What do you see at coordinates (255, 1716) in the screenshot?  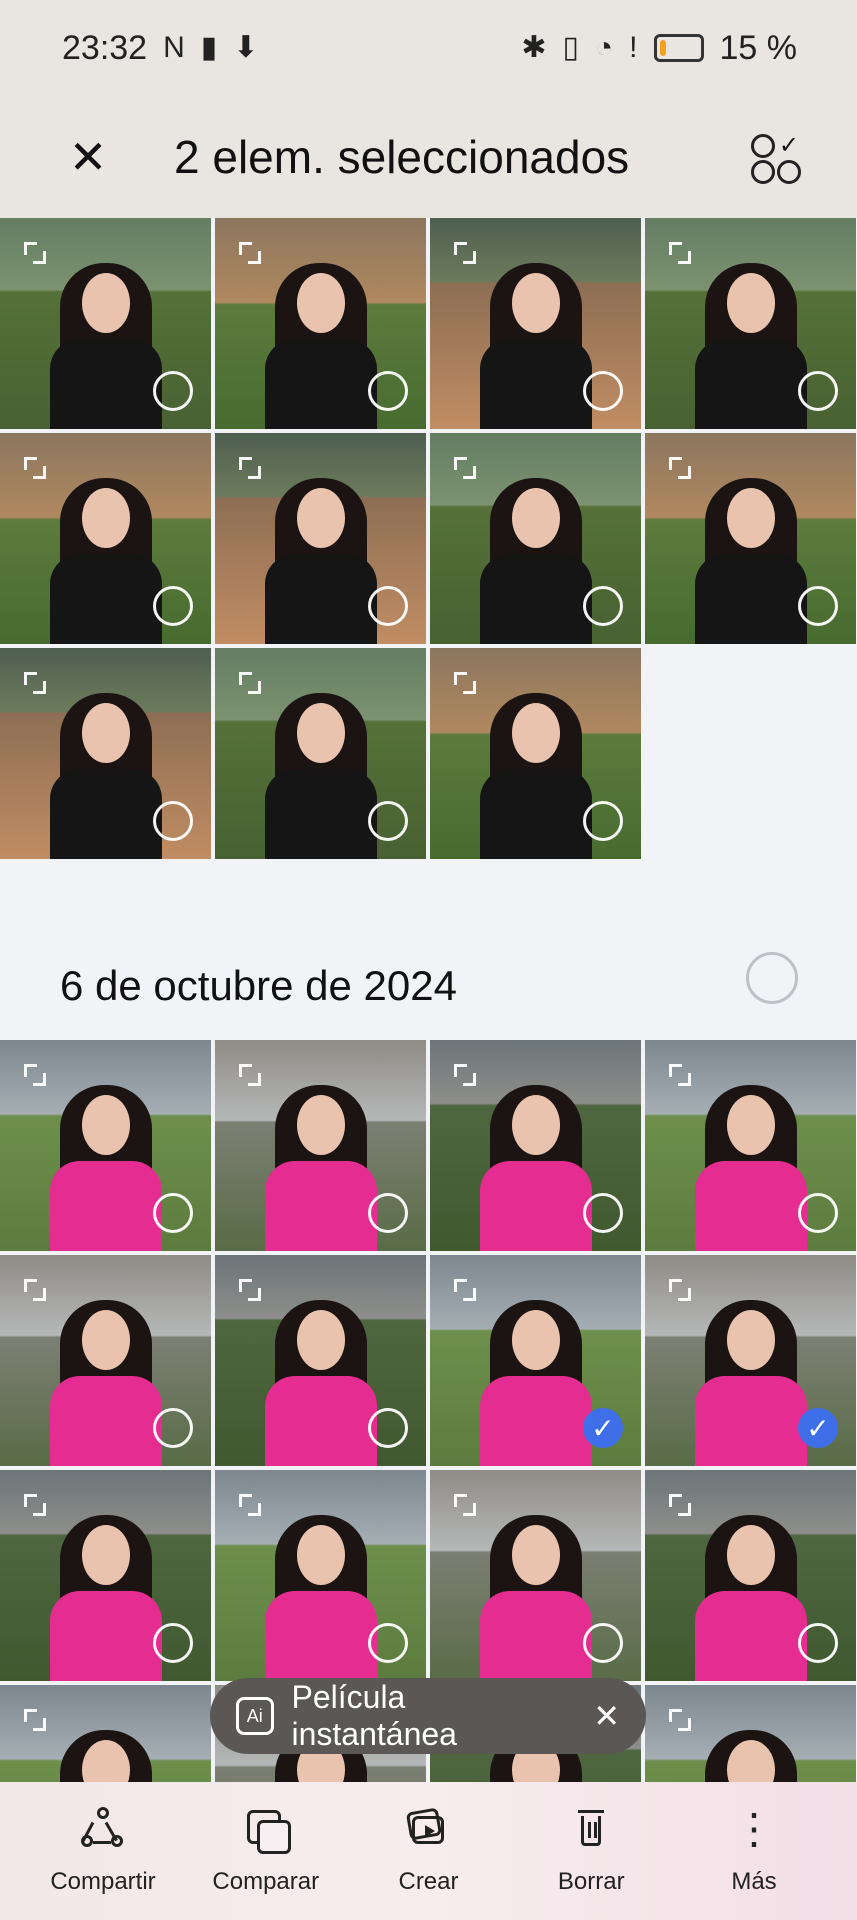 I see `ai-icon: Ai` at bounding box center [255, 1716].